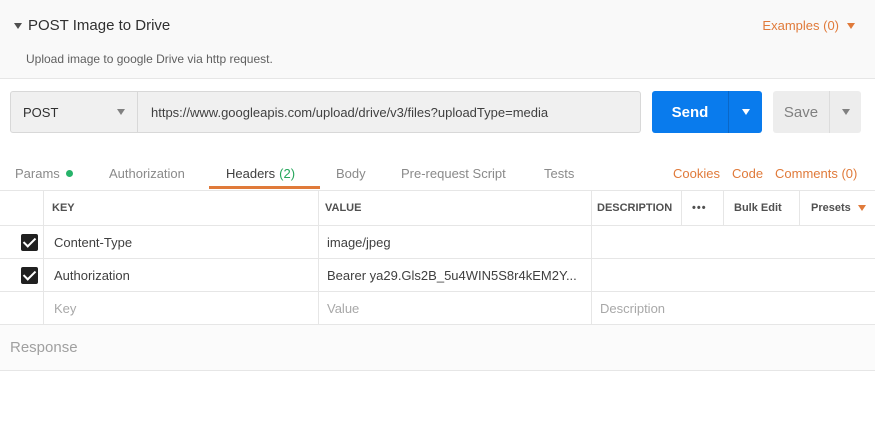  I want to click on tab-pre-request-label: Pre-request Script, so click(453, 173).